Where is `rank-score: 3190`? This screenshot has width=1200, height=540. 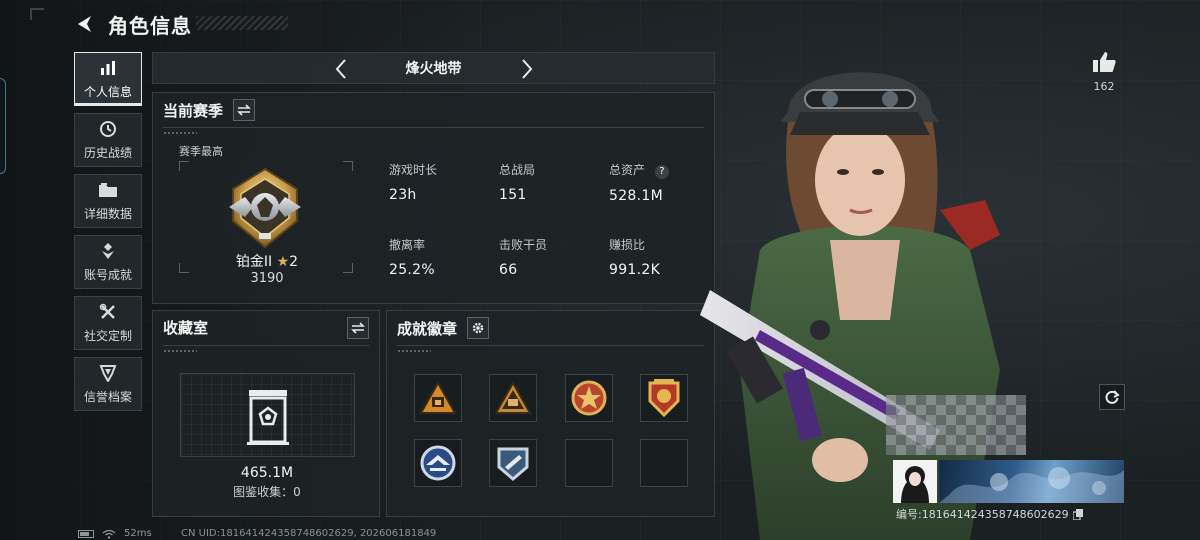
rank-score: 3190 is located at coordinates (267, 278).